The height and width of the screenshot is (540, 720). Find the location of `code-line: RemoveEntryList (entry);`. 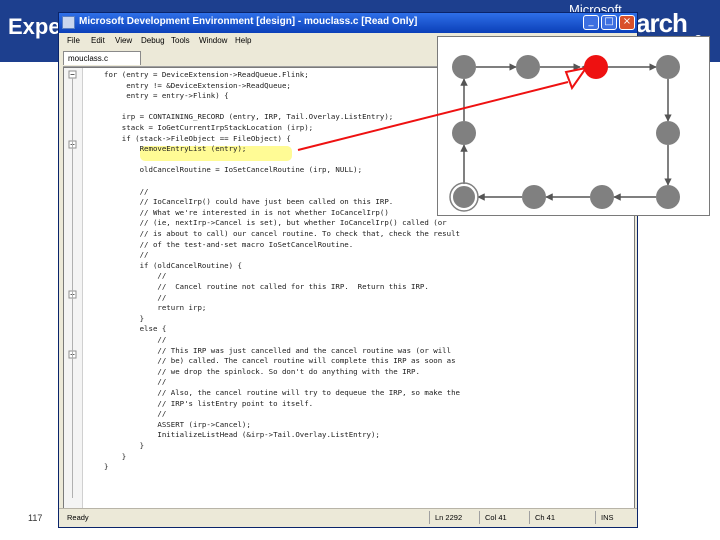

code-line: RemoveEntryList (entry); is located at coordinates (175, 149).